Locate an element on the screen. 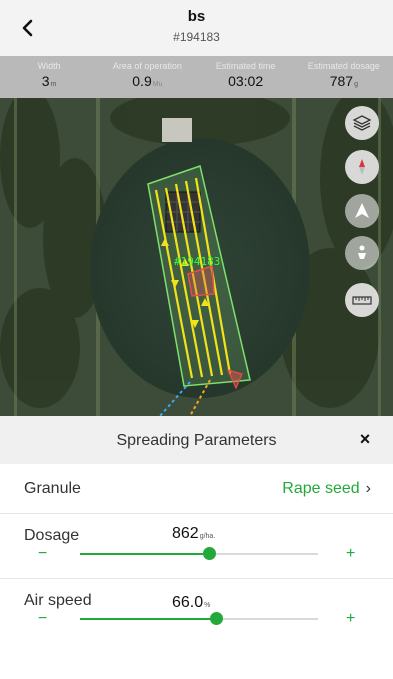  air-speed-value: 66.0 is located at coordinates (188, 602).